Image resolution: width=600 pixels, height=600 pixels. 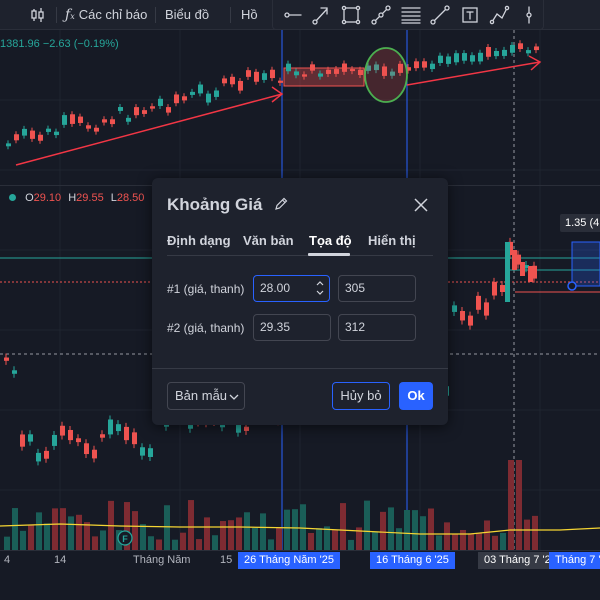 What do you see at coordinates (249, 15) in the screenshot?
I see `more-button: Hồ` at bounding box center [249, 15].